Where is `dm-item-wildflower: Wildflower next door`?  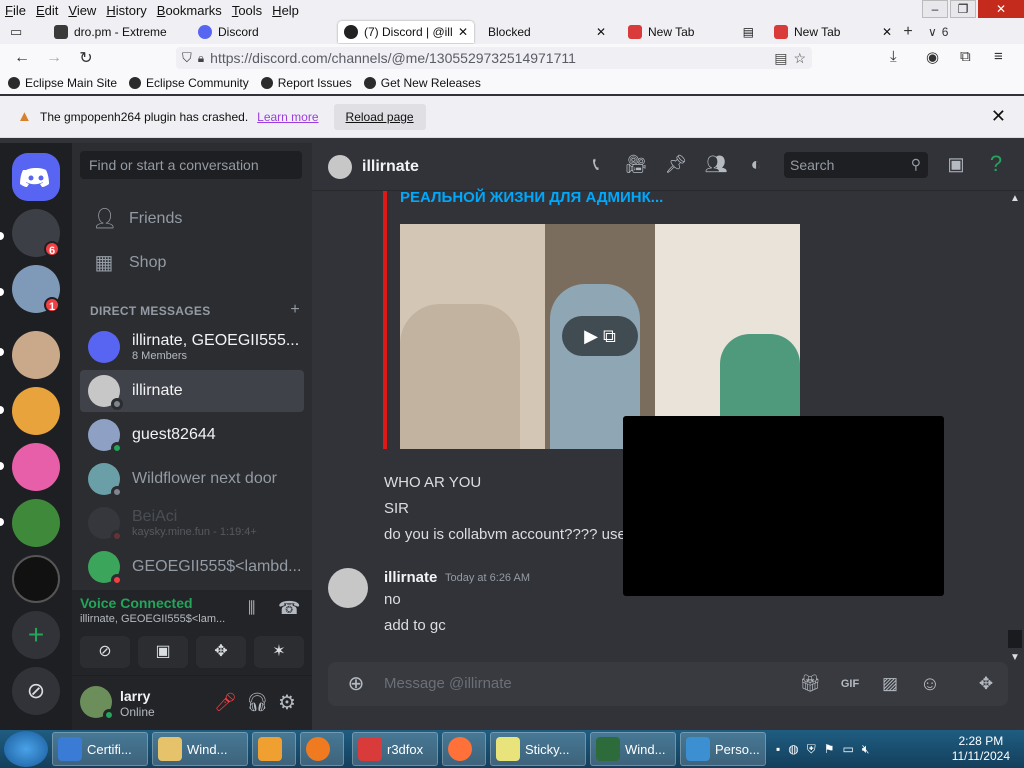
dm-item-wildflower: Wildflower next door is located at coordinates (192, 479).